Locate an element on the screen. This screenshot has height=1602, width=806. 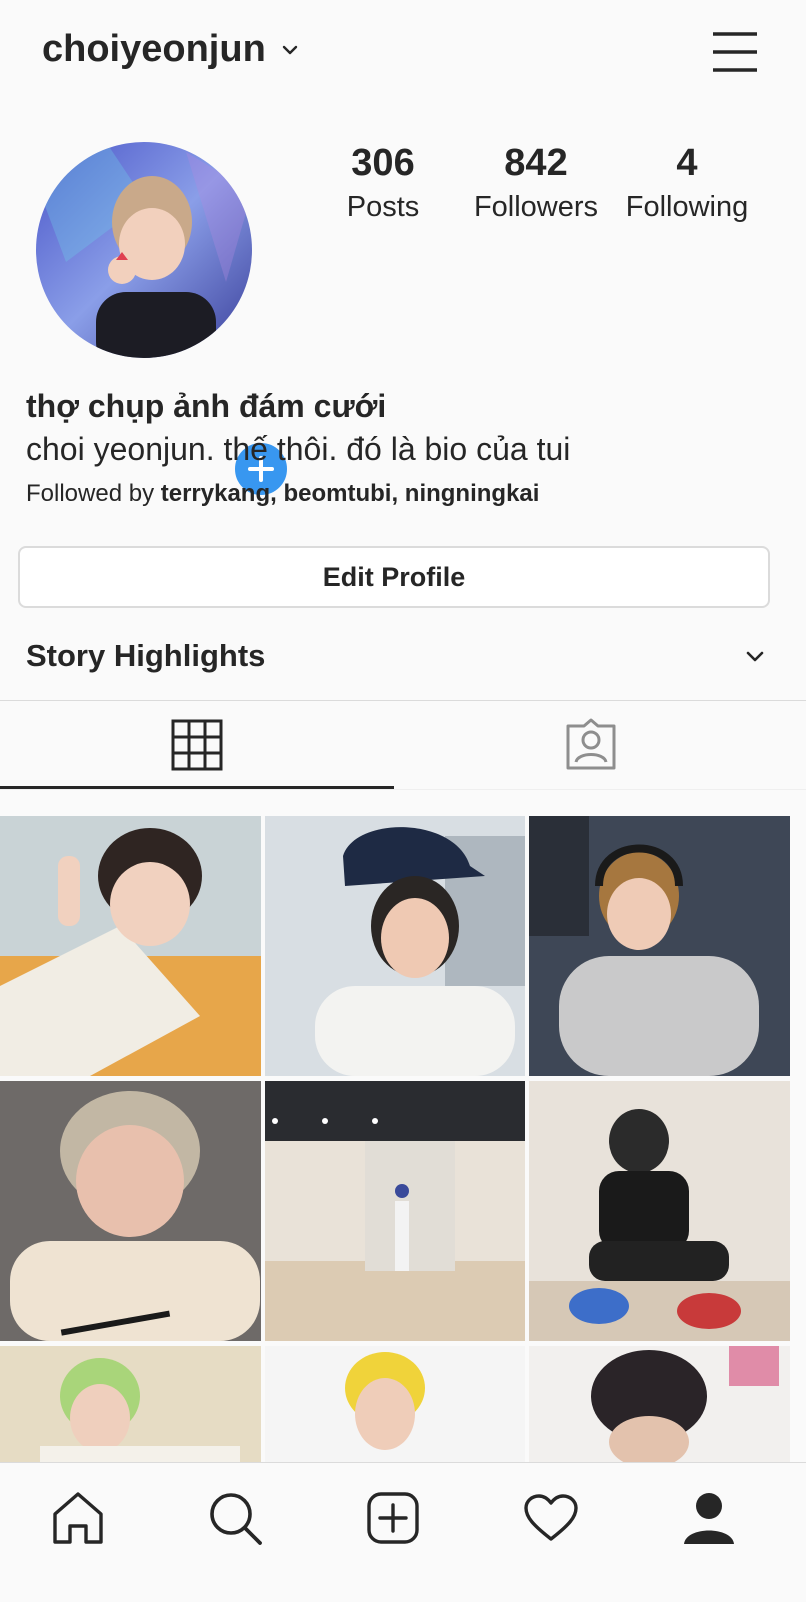
nav-activity is located at coordinates (551, 1518).